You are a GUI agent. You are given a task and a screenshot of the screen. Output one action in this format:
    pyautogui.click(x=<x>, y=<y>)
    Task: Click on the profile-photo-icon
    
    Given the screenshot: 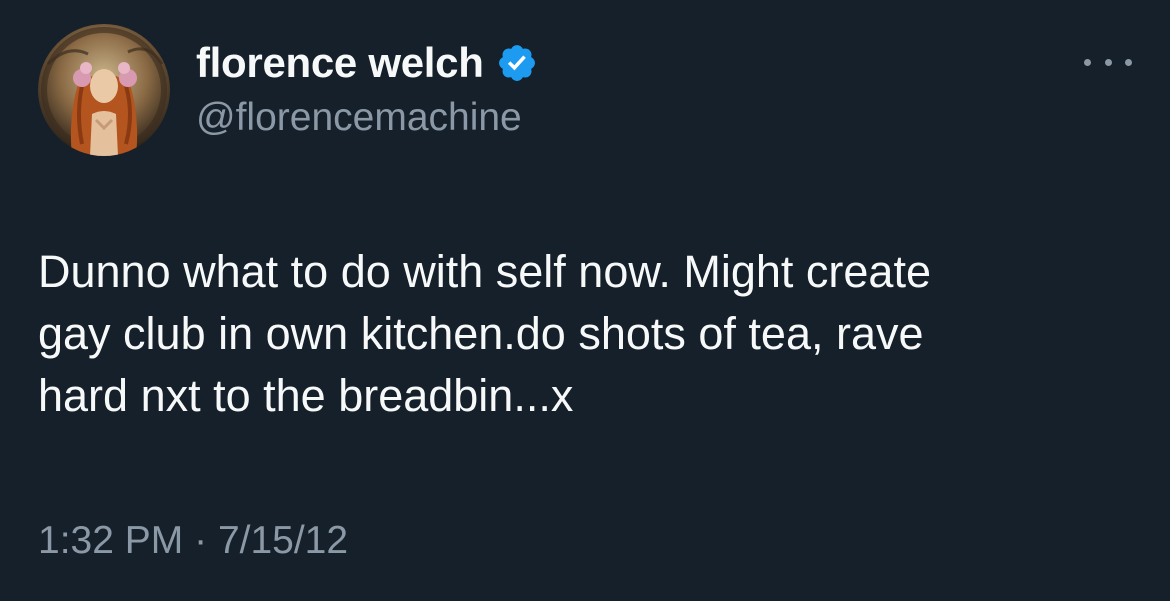 What is the action you would take?
    pyautogui.click(x=104, y=90)
    